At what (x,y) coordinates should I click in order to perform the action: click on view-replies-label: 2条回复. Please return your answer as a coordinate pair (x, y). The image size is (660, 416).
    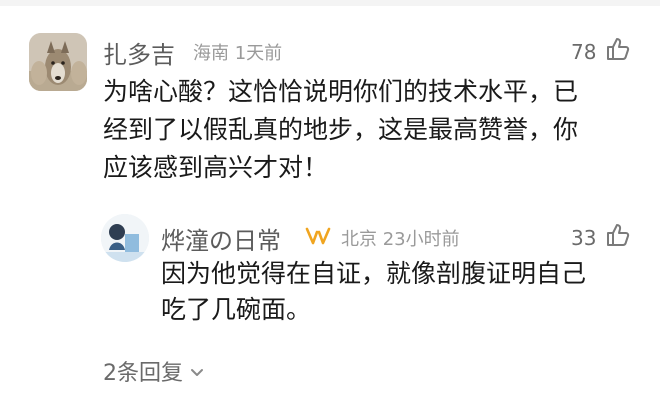
    Looking at the image, I should click on (143, 373).